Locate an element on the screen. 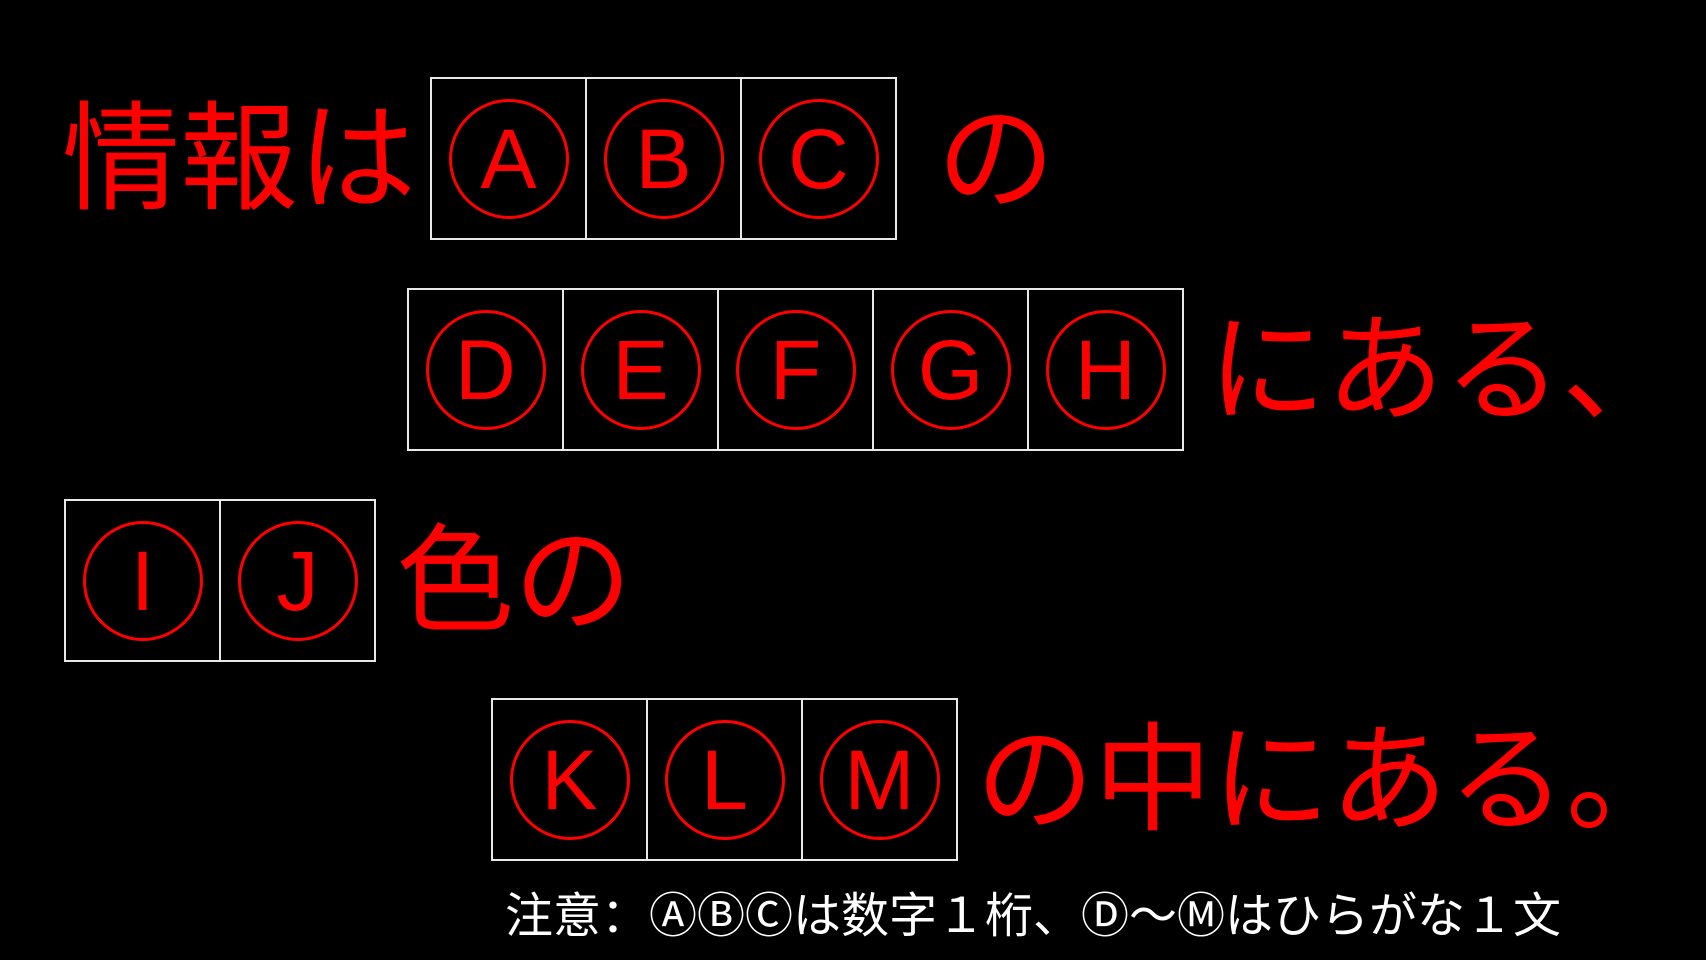 Image resolution: width=1706 pixels, height=960 pixels. circled-letter-c: C is located at coordinates (818, 158).